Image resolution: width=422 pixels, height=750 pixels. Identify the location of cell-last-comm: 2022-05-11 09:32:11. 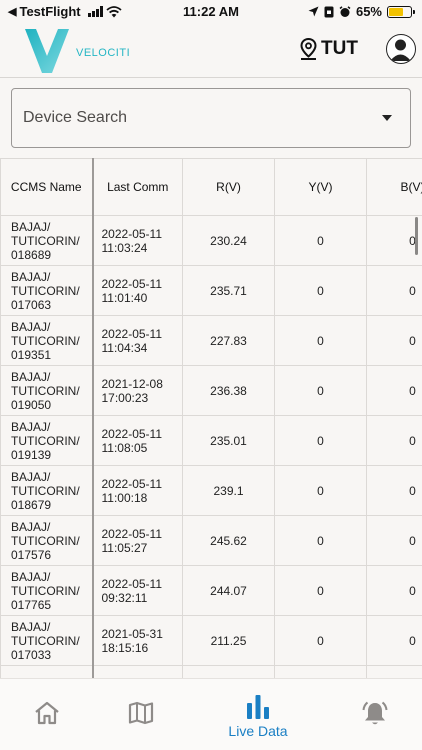
(137, 590).